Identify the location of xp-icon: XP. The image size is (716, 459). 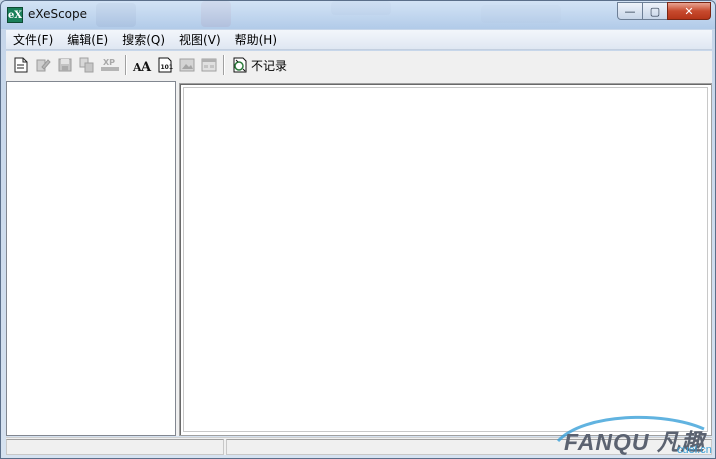
(110, 64).